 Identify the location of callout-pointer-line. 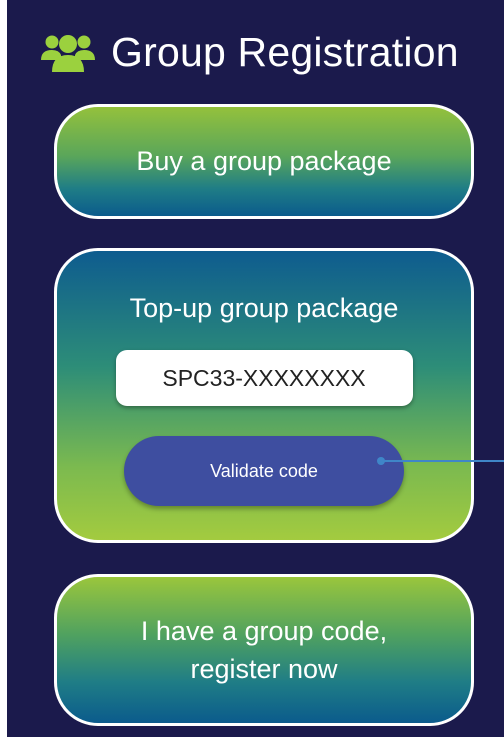
(442, 461).